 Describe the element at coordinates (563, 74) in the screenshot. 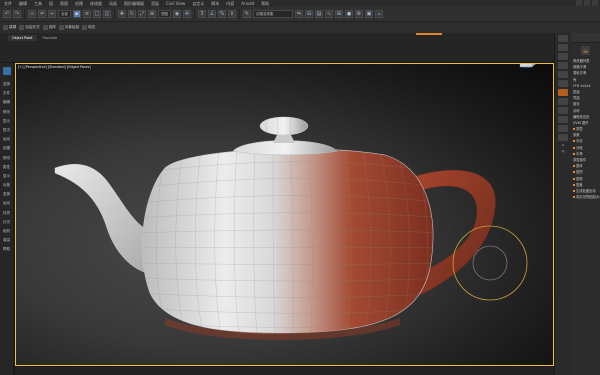

I see `display-icon` at that location.